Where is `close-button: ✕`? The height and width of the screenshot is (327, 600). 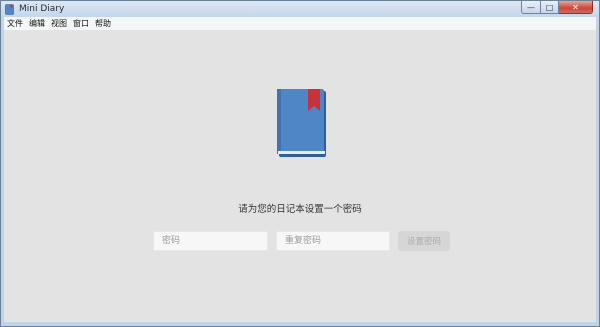
close-button: ✕ is located at coordinates (576, 7).